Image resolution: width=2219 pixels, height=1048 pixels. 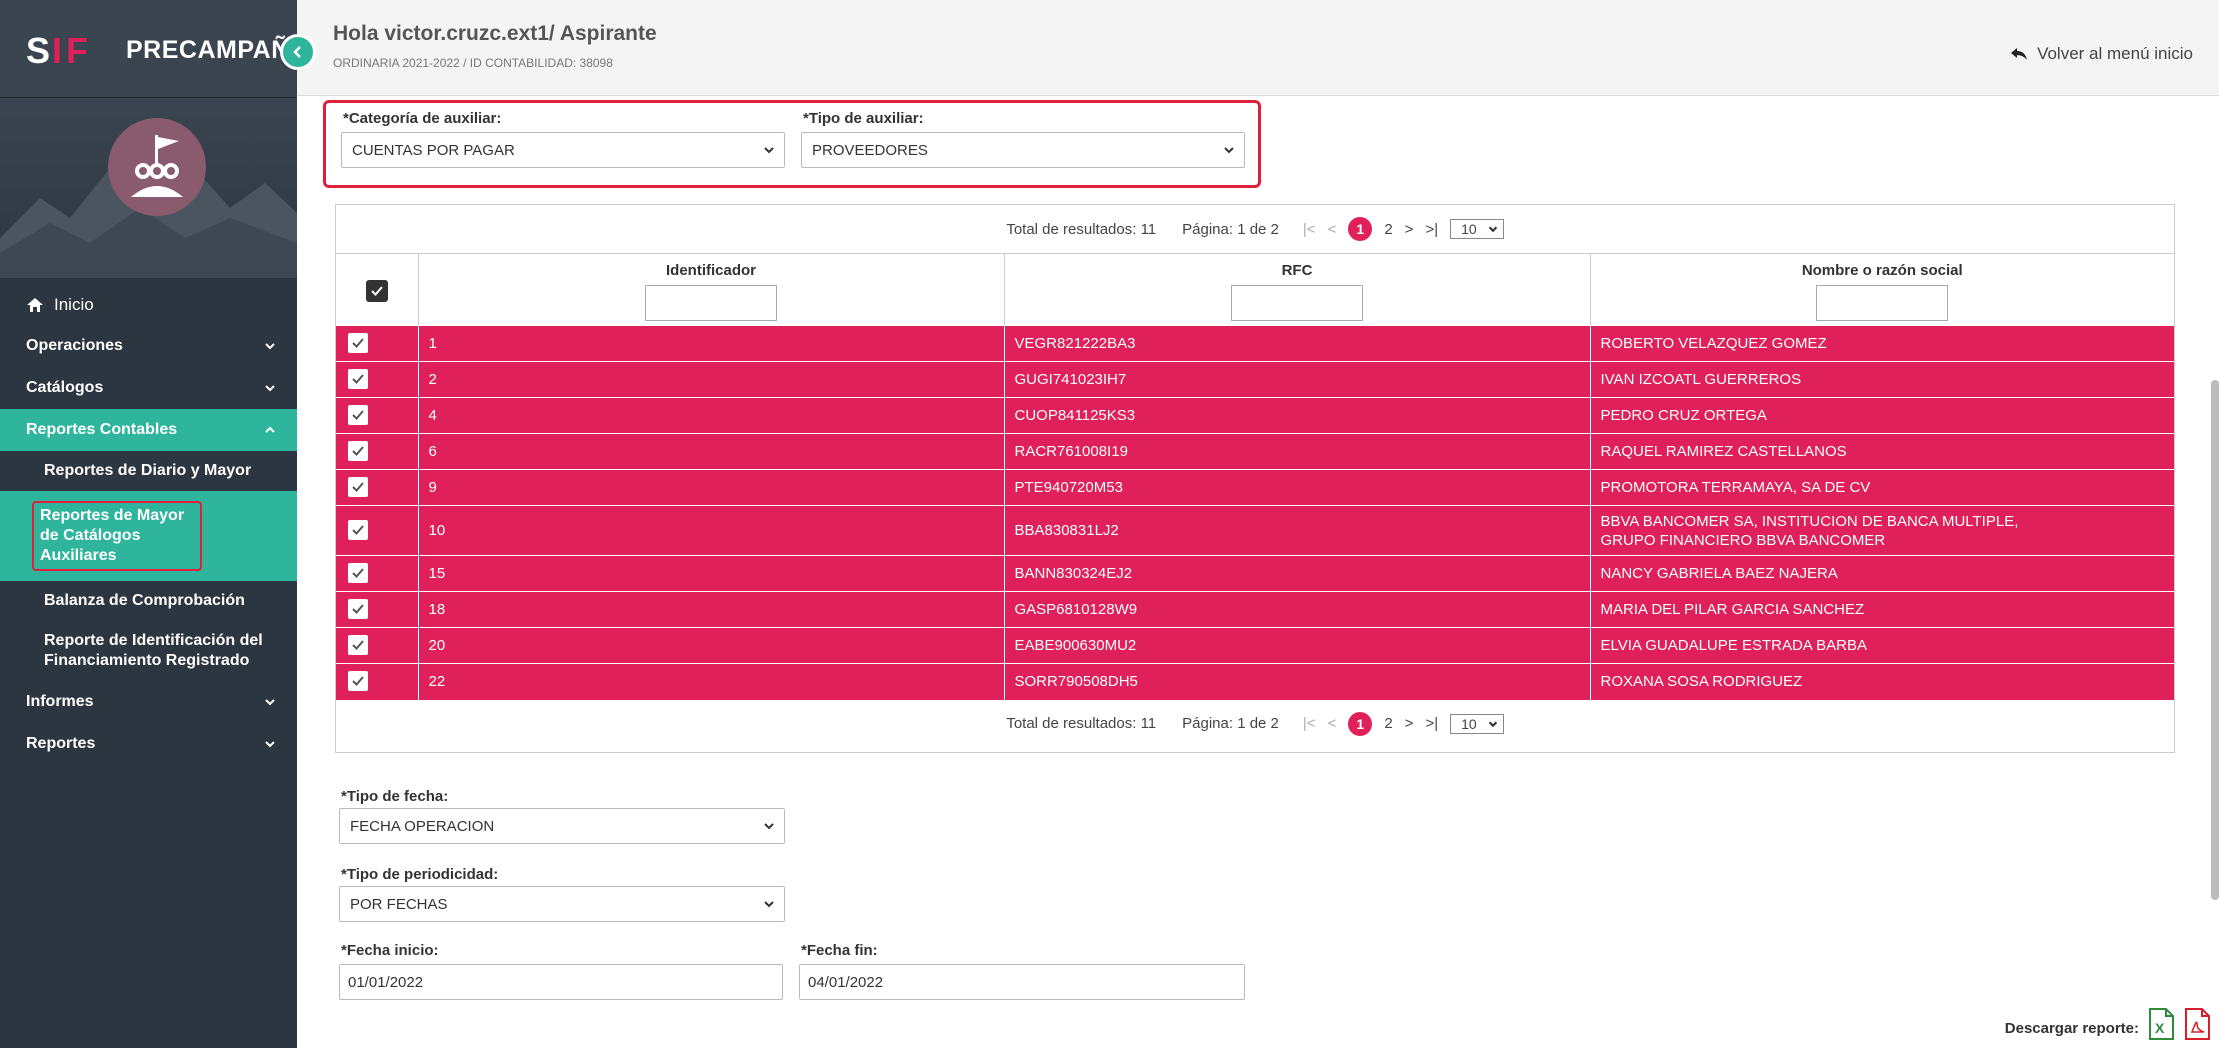 I want to click on pdf-download-icon, so click(x=2197, y=1024).